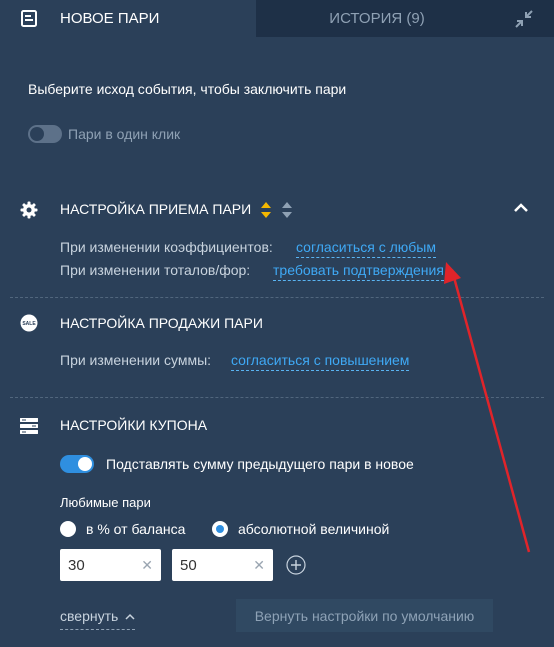 Image resolution: width=554 pixels, height=647 pixels. I want to click on totals-change-link: требовать подтверждения, so click(358, 271).